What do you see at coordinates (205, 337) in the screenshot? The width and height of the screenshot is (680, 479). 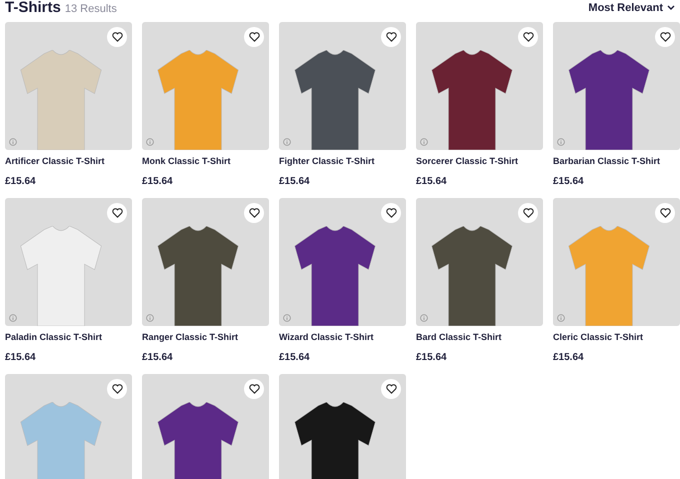 I see `product-name: Ranger Classic T-Shirt` at bounding box center [205, 337].